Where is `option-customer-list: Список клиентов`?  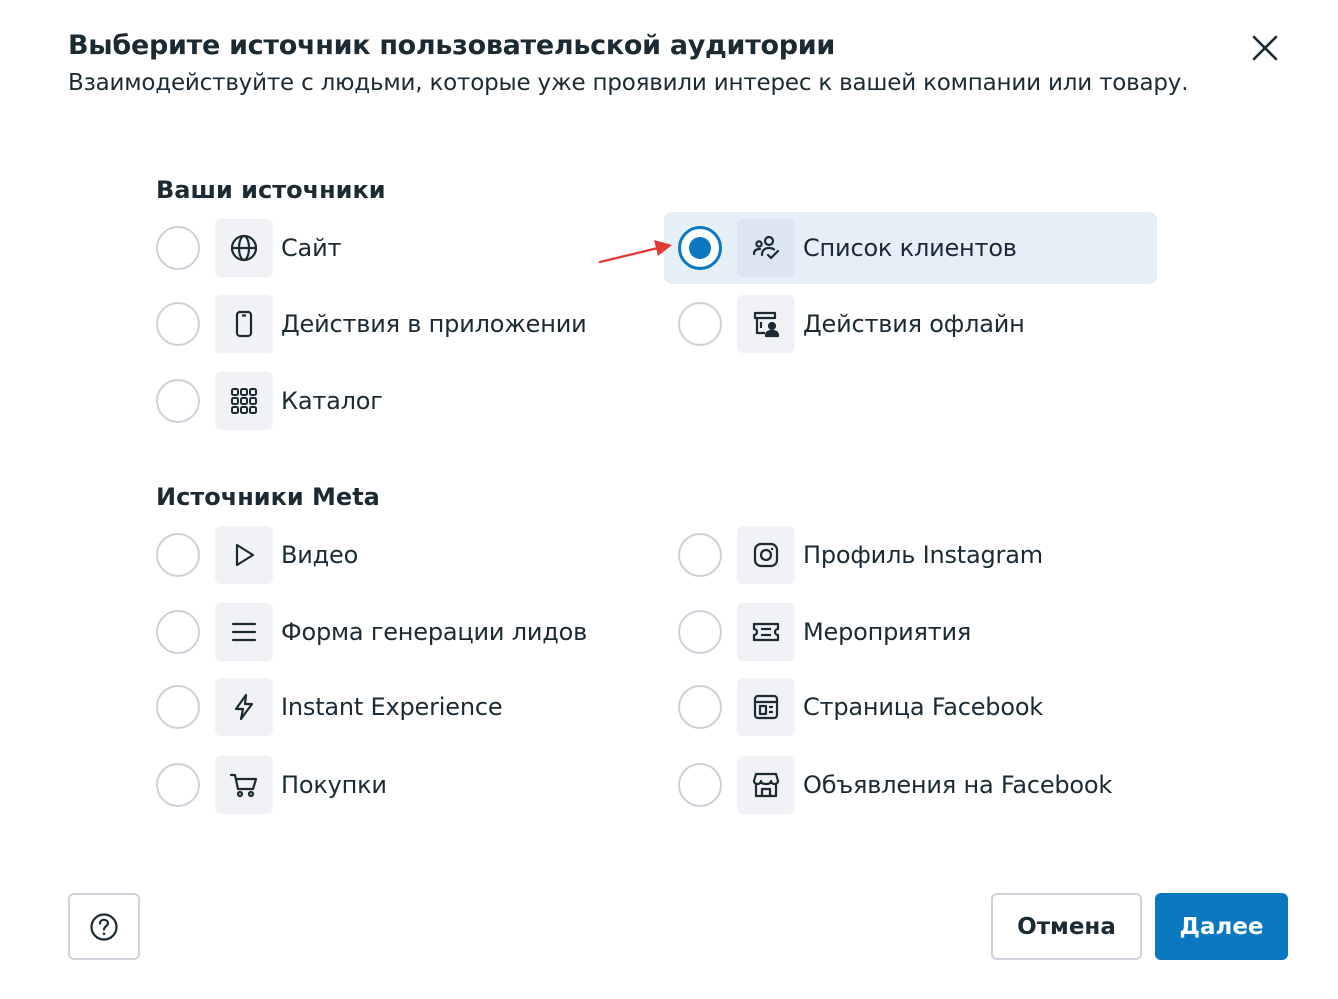 option-customer-list: Список клиентов is located at coordinates (910, 248).